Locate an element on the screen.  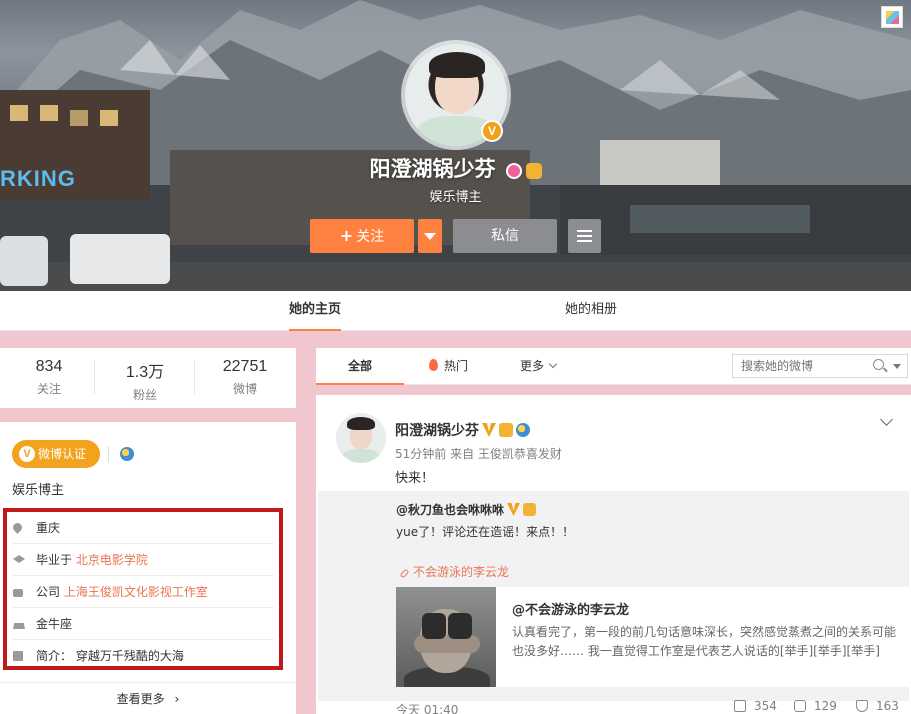
share-icon is located at coordinates (740, 706).